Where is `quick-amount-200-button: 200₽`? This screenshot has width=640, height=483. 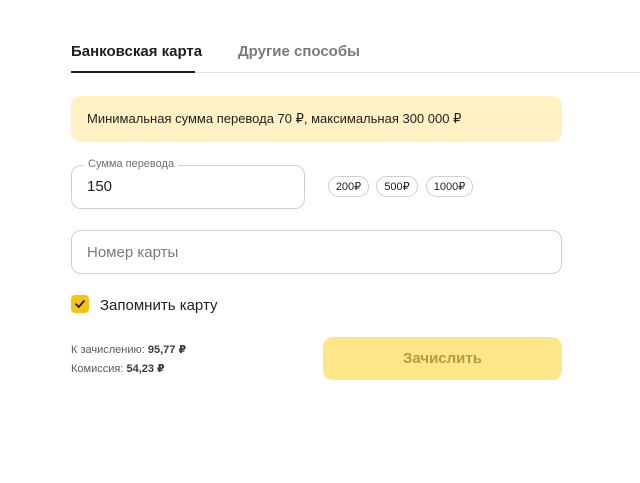
quick-amount-200-button: 200₽ is located at coordinates (348, 186).